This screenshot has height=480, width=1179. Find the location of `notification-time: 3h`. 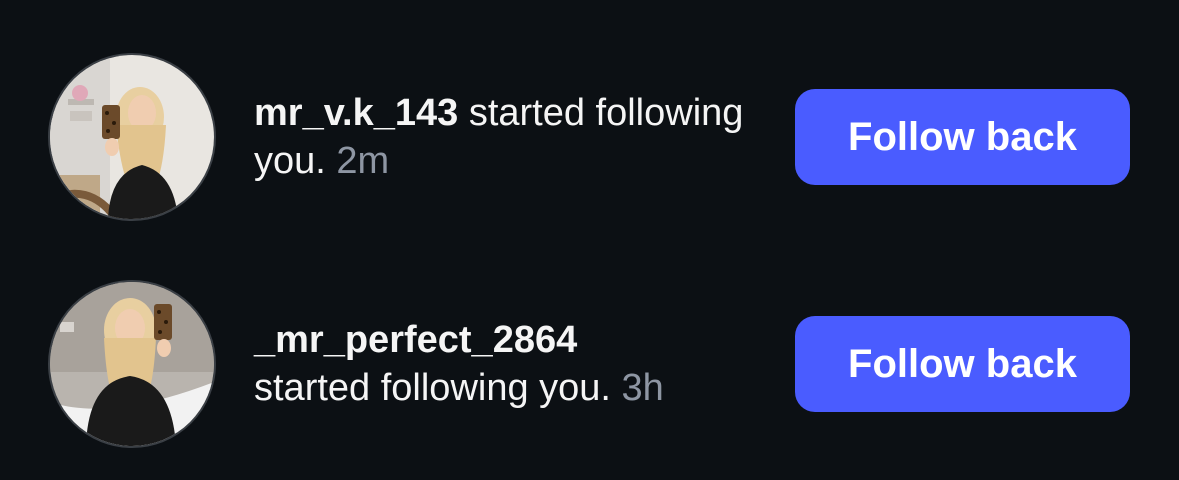

notification-time: 3h is located at coordinates (642, 388).